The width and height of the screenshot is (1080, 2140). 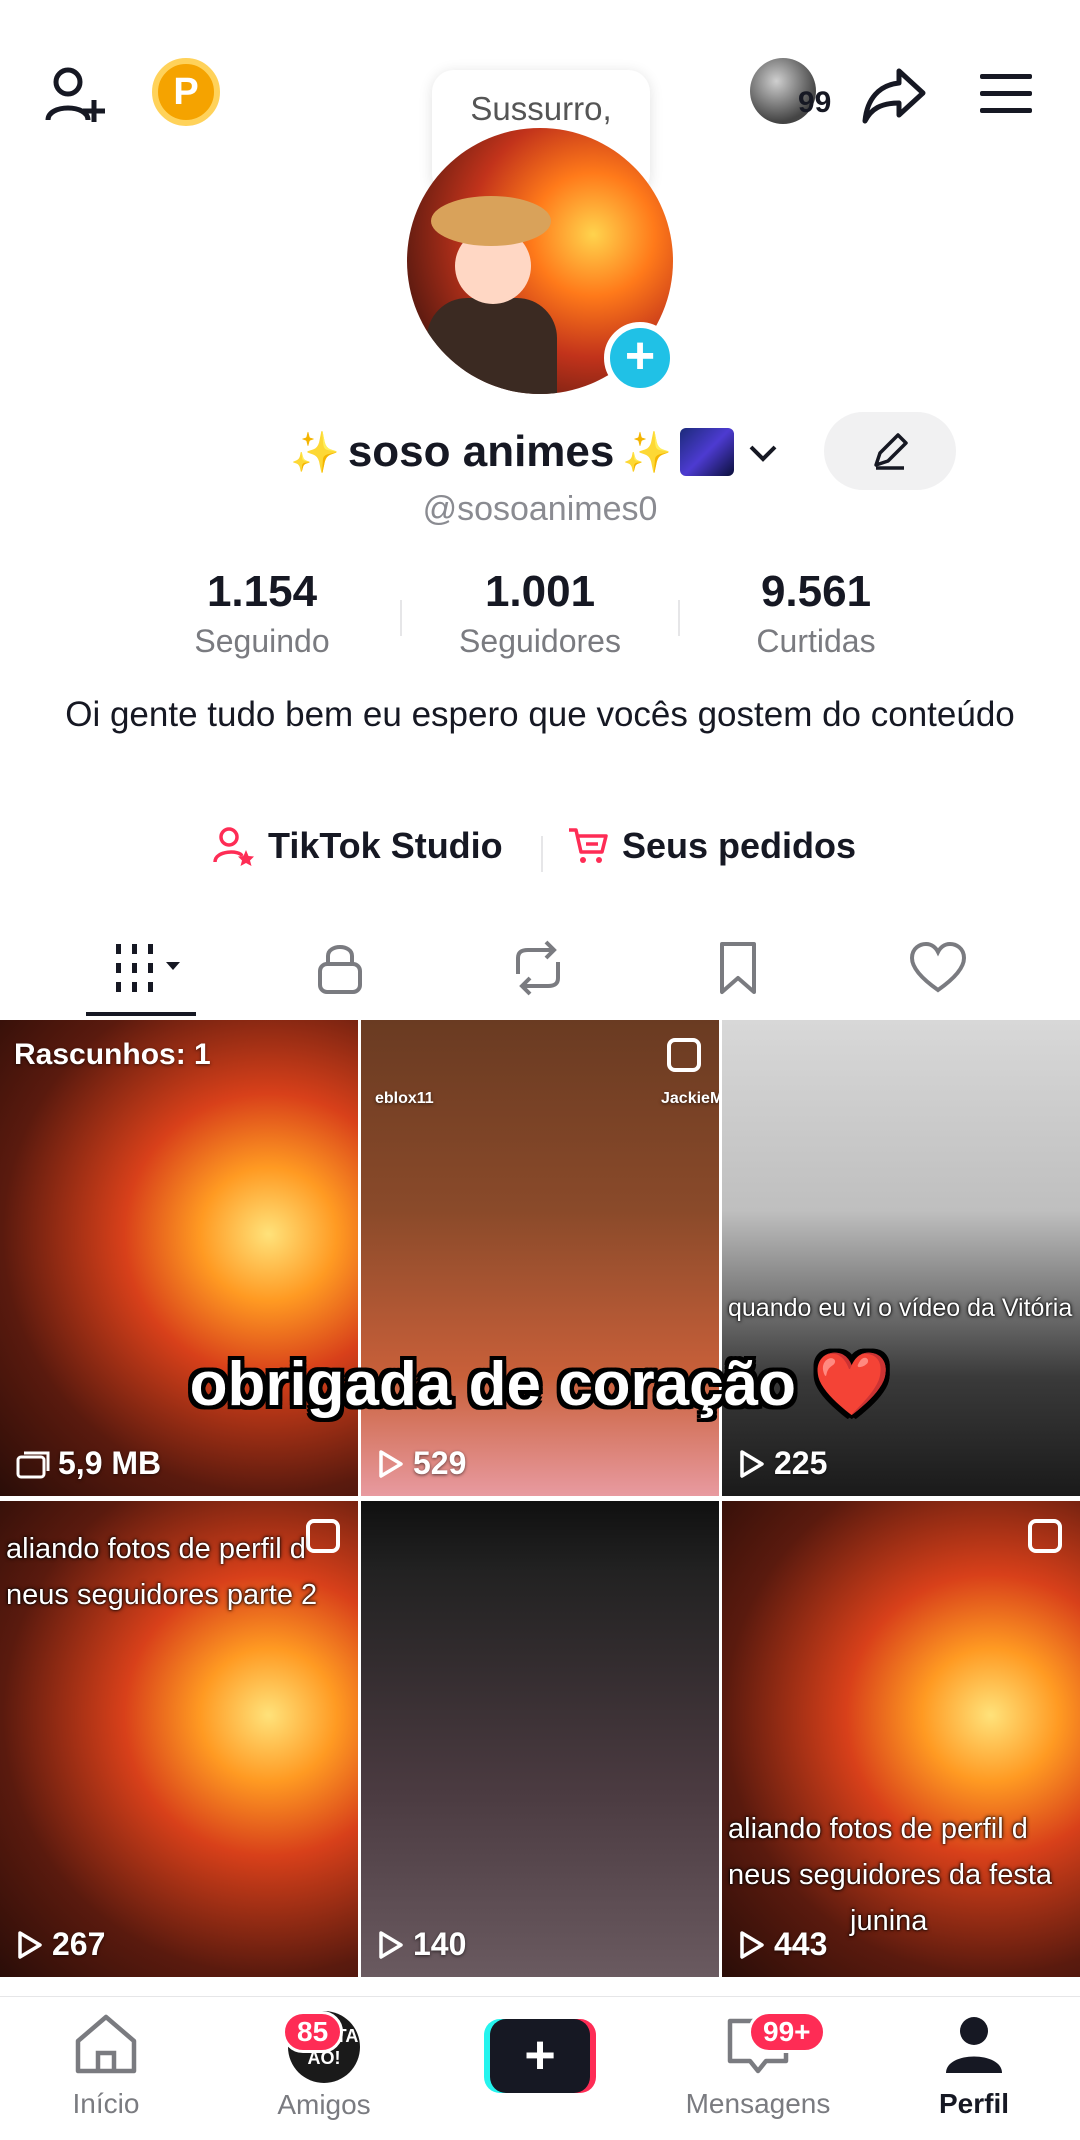 I want to click on coin-letter: P, so click(x=186, y=91).